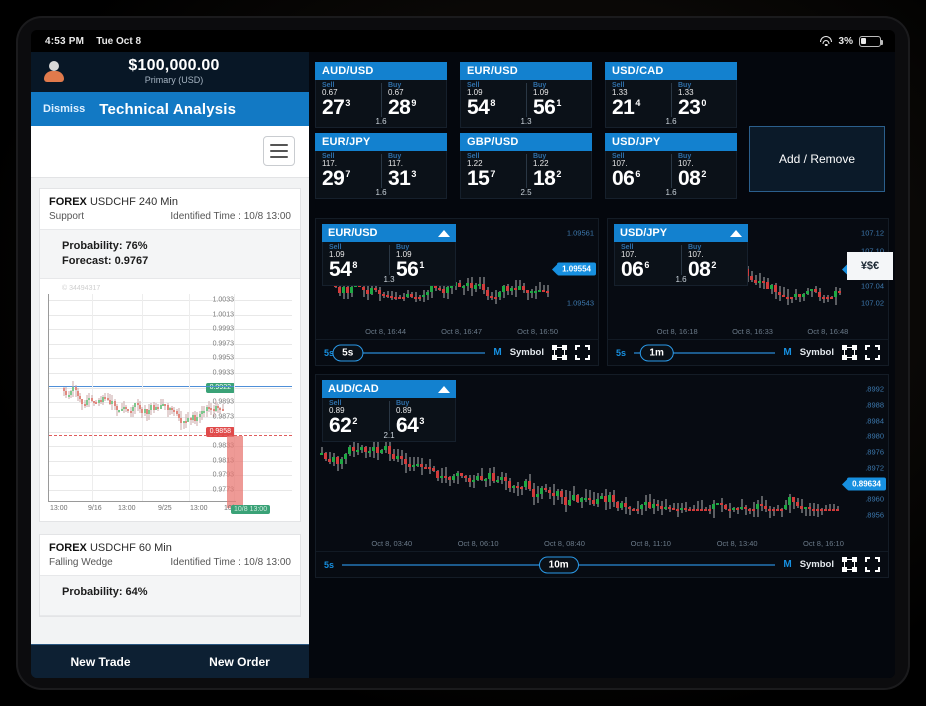  I want to click on quote-tile-usd-cad: USD/CAD Sell 1.33 214 Buy 1.33 230 1.6, so click(671, 95).